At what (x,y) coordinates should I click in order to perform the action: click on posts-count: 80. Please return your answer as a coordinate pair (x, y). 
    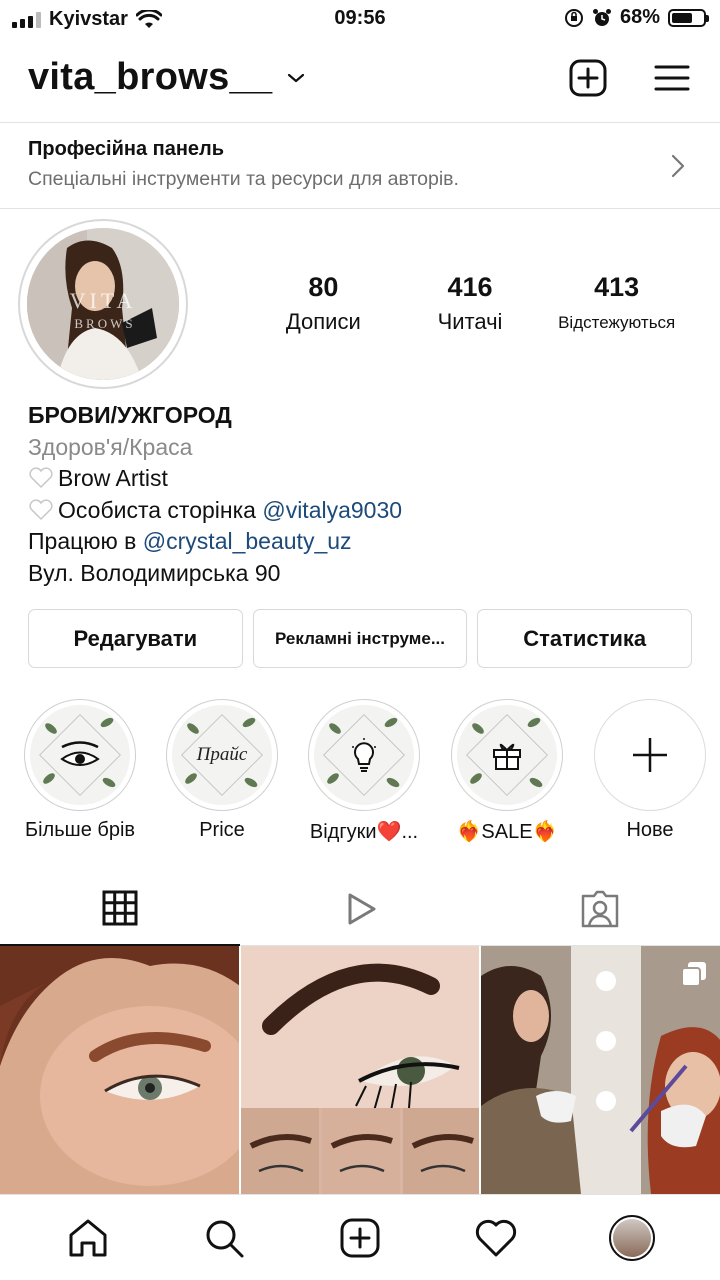
    Looking at the image, I should click on (323, 287).